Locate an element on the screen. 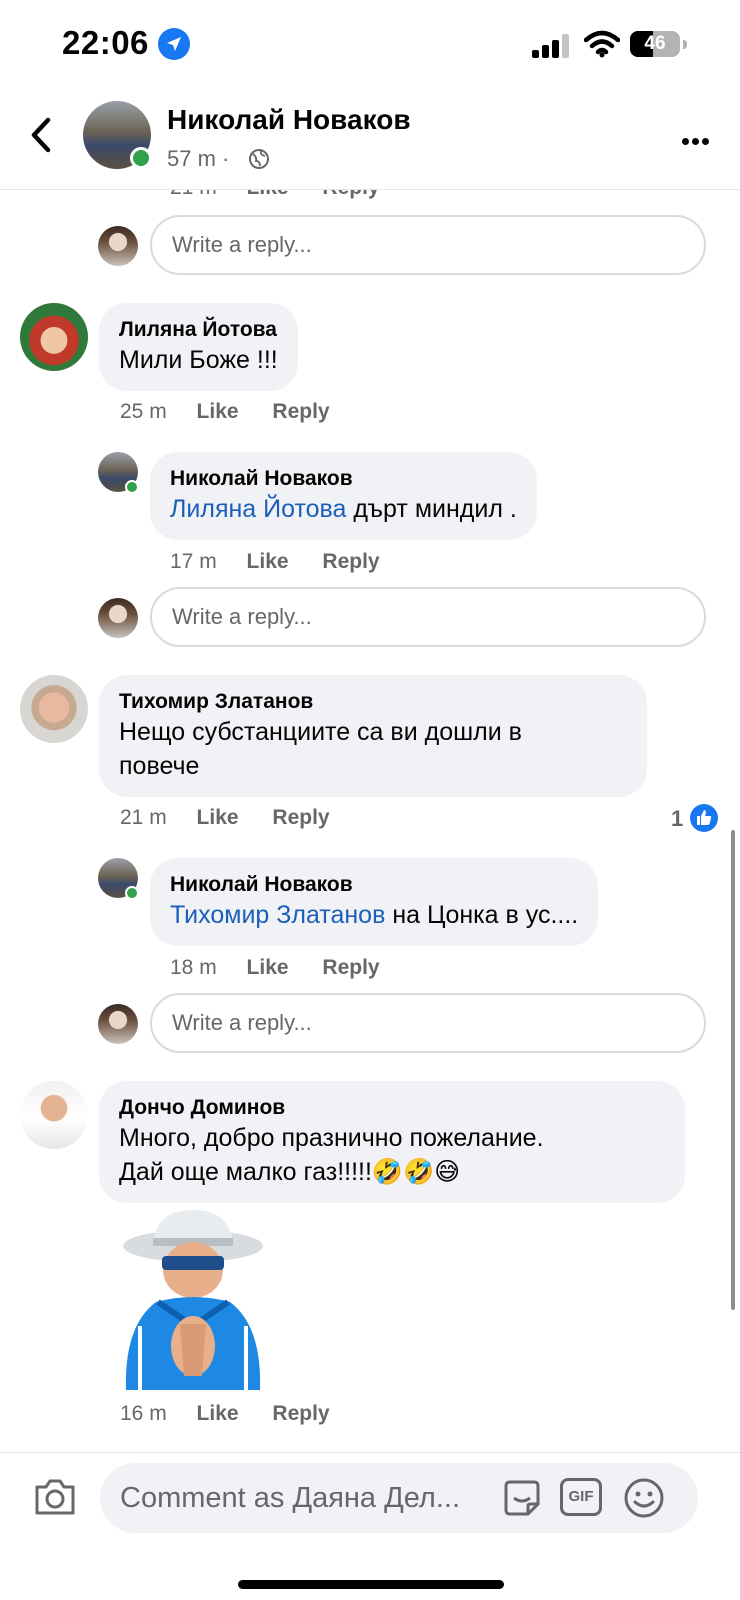 This screenshot has height=1600, width=740. post-meta: 57 m · is located at coordinates (198, 159).